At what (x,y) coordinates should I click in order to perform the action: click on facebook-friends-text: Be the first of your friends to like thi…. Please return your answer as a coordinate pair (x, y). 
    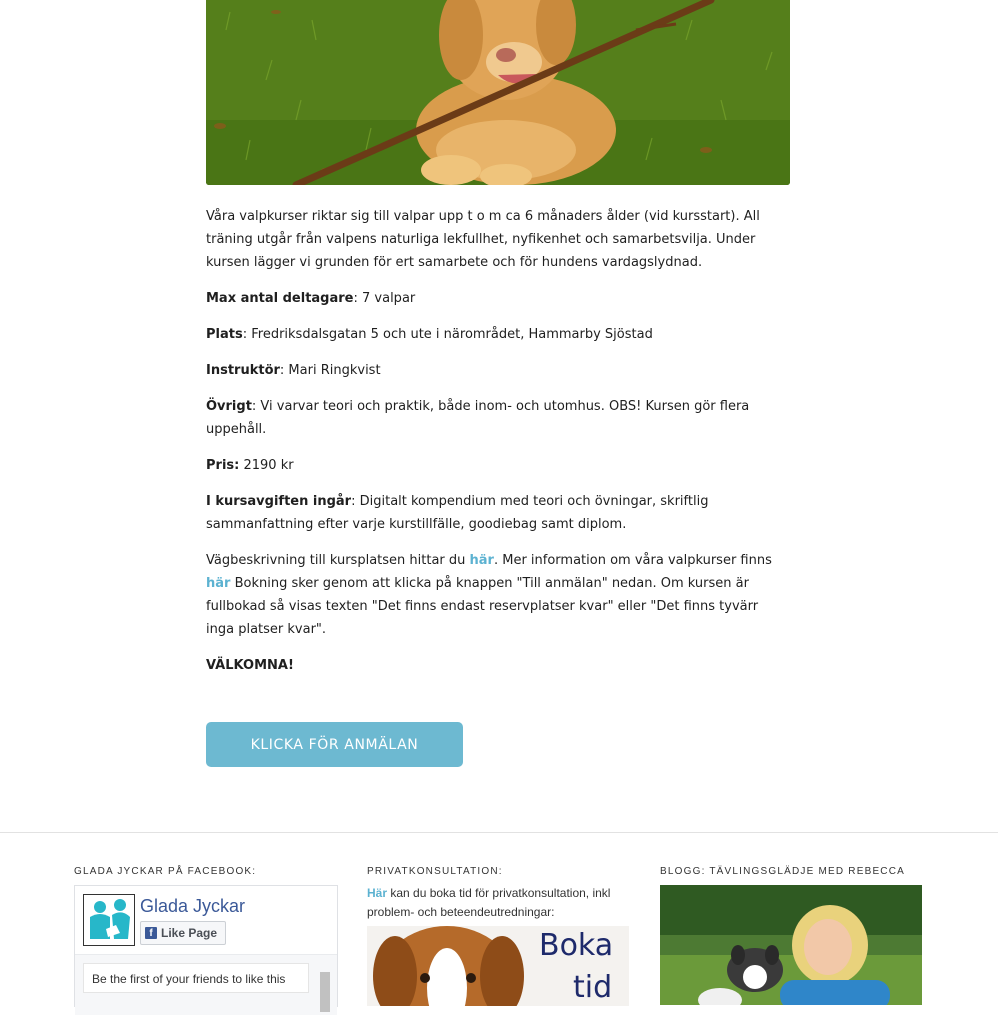
    Looking at the image, I should click on (196, 978).